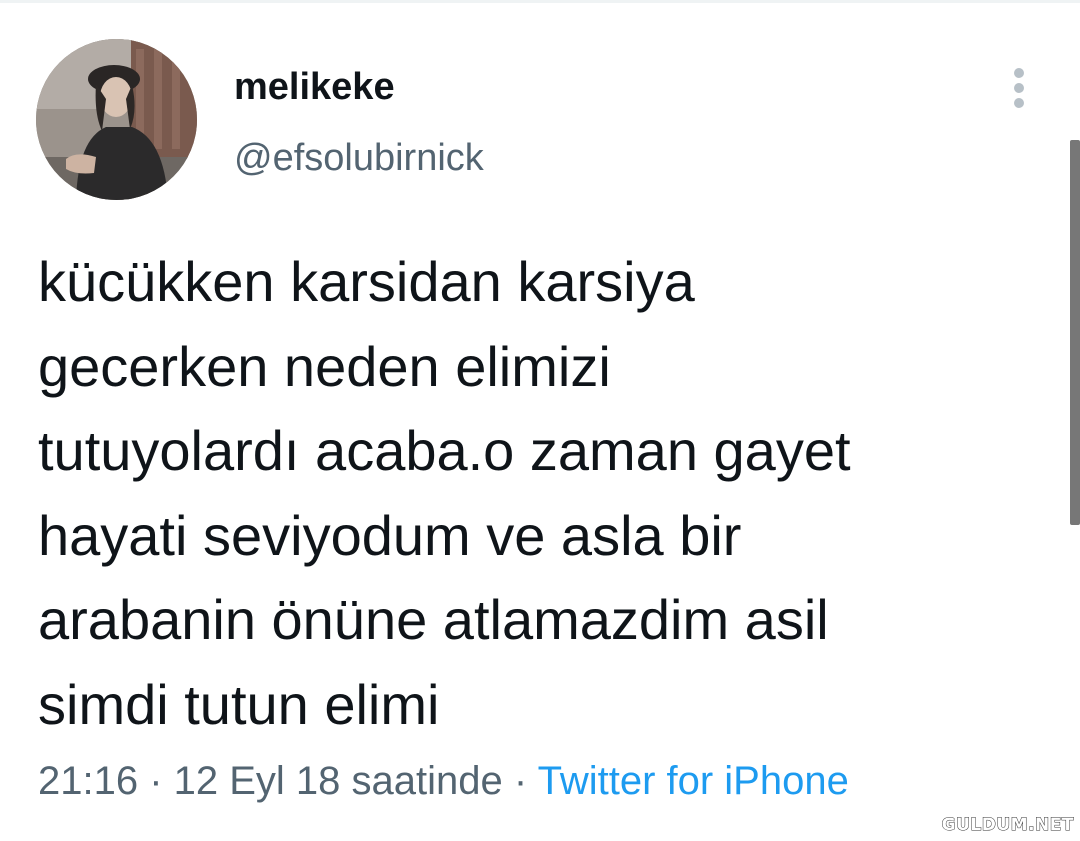  What do you see at coordinates (444, 450) in the screenshot?
I see `tweet-text-line: tutuyolardı acaba.o zaman gayet` at bounding box center [444, 450].